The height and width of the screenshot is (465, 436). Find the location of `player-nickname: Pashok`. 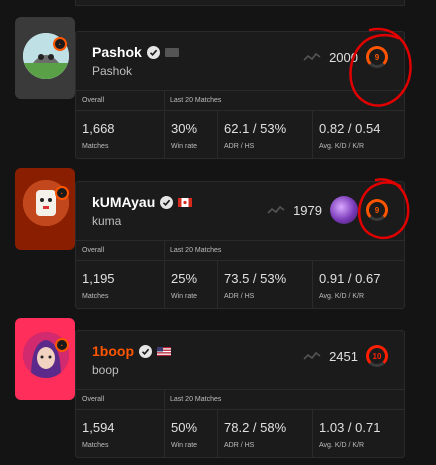

player-nickname: Pashok is located at coordinates (112, 71).